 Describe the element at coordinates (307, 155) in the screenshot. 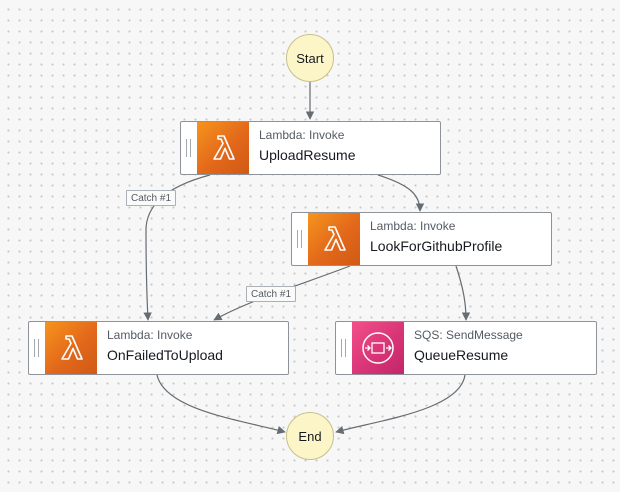

I see `state-name-label: UploadResume` at that location.